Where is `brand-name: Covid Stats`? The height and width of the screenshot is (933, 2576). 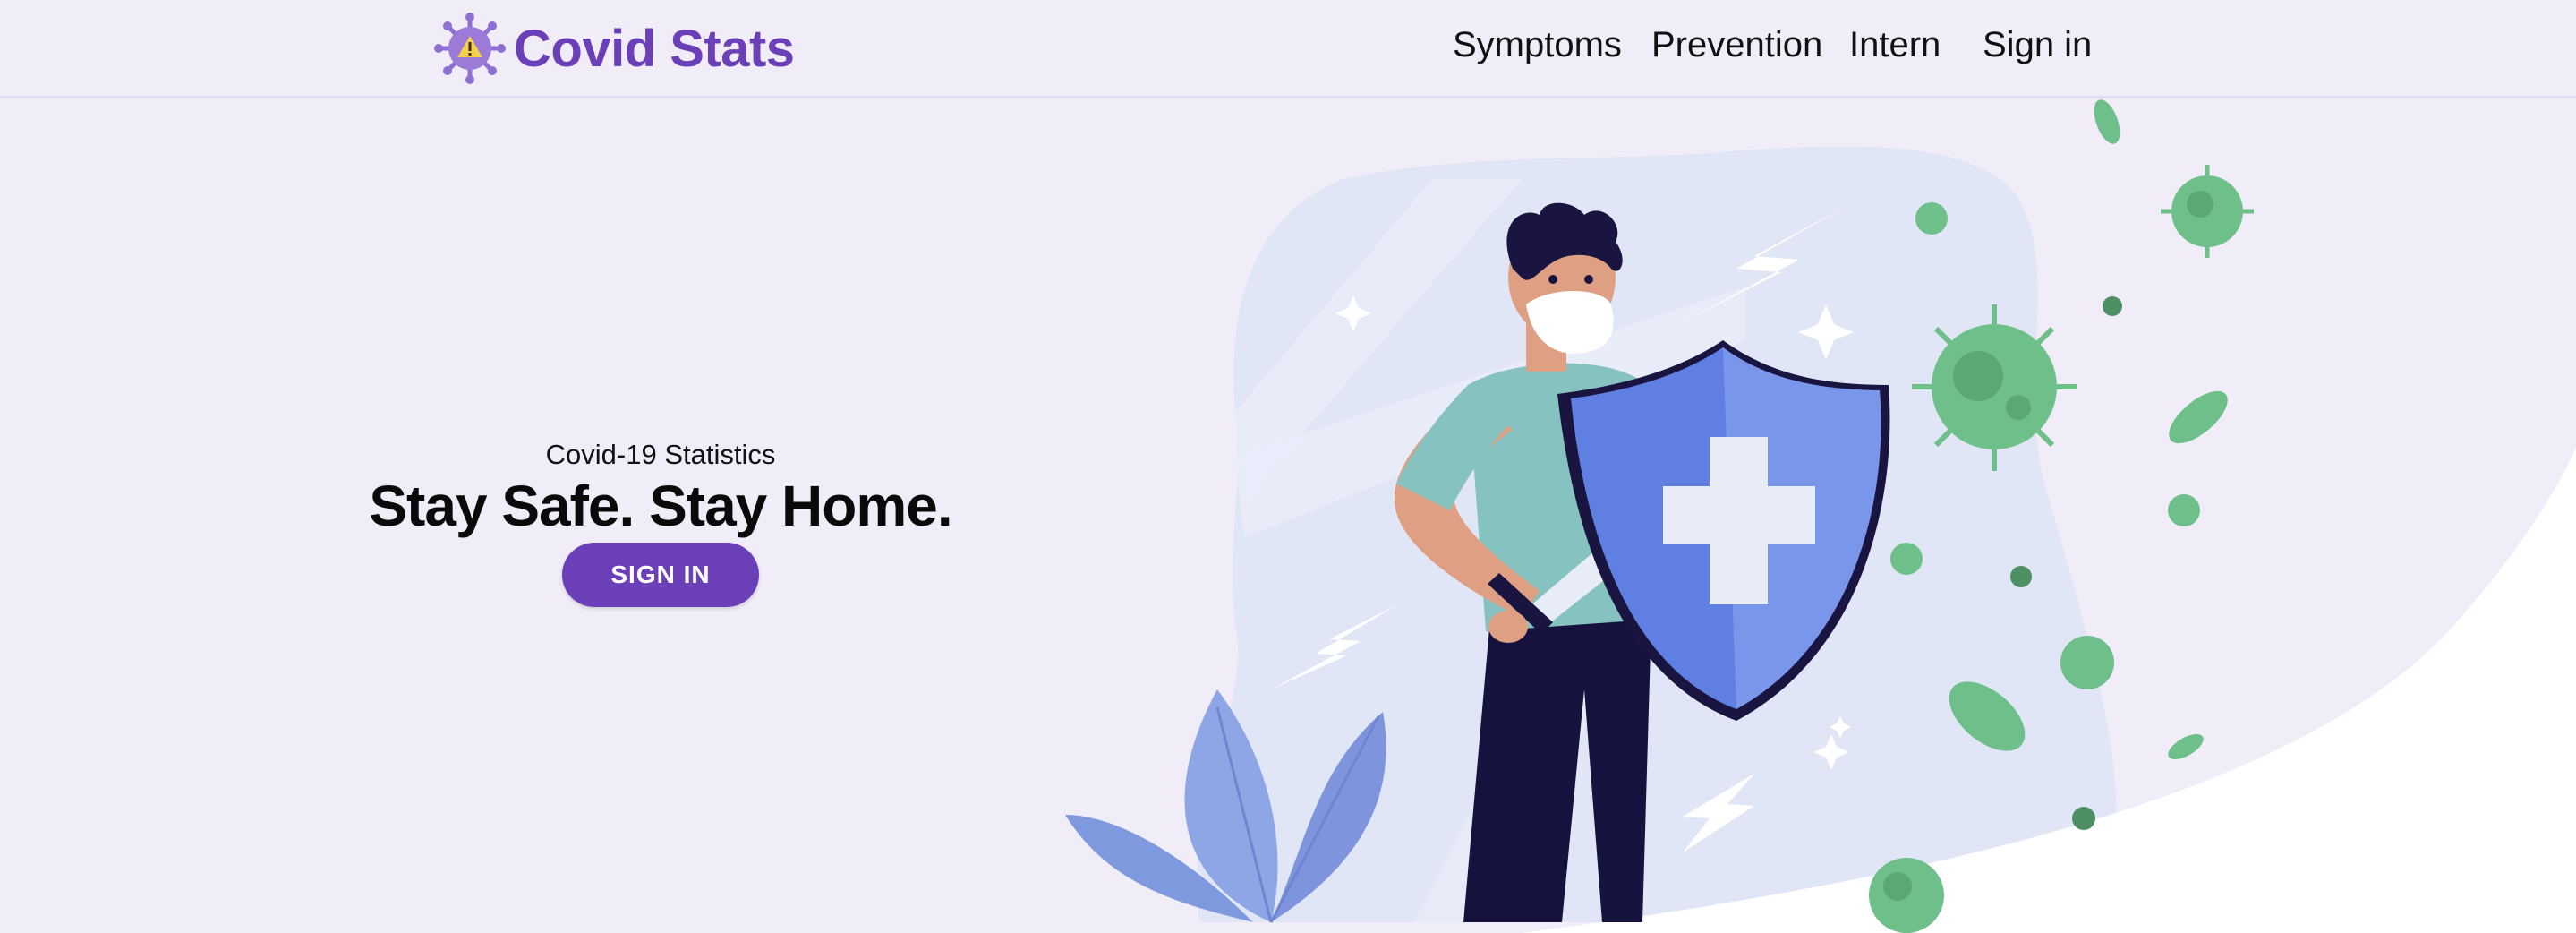
brand-name: Covid Stats is located at coordinates (654, 48).